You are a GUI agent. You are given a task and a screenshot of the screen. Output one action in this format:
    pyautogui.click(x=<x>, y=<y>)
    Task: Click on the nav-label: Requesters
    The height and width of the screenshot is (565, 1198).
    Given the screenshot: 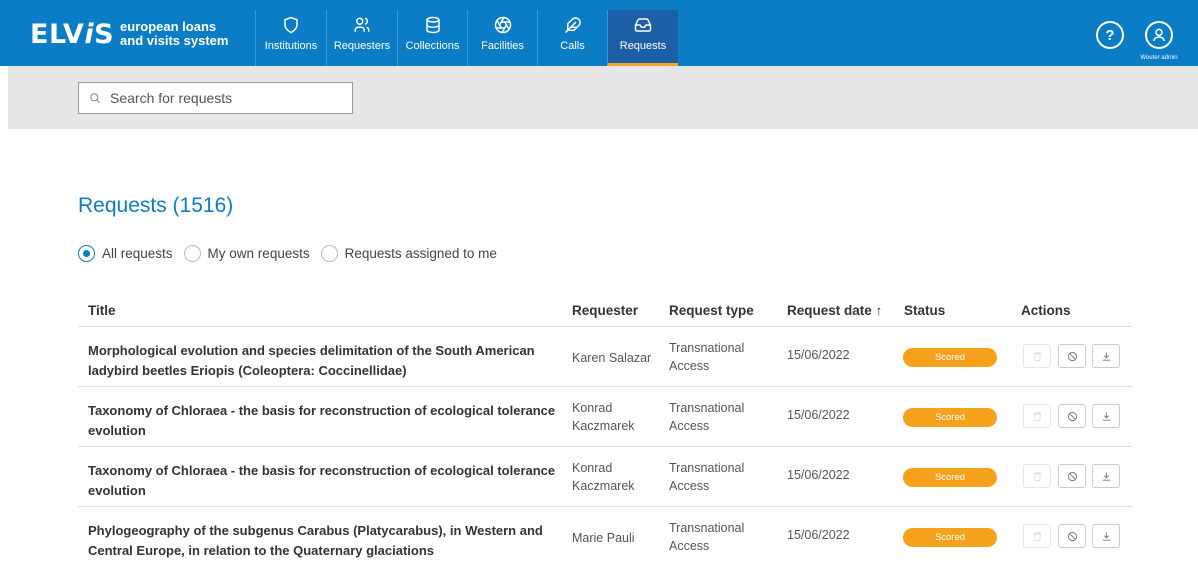 What is the action you would take?
    pyautogui.click(x=362, y=46)
    